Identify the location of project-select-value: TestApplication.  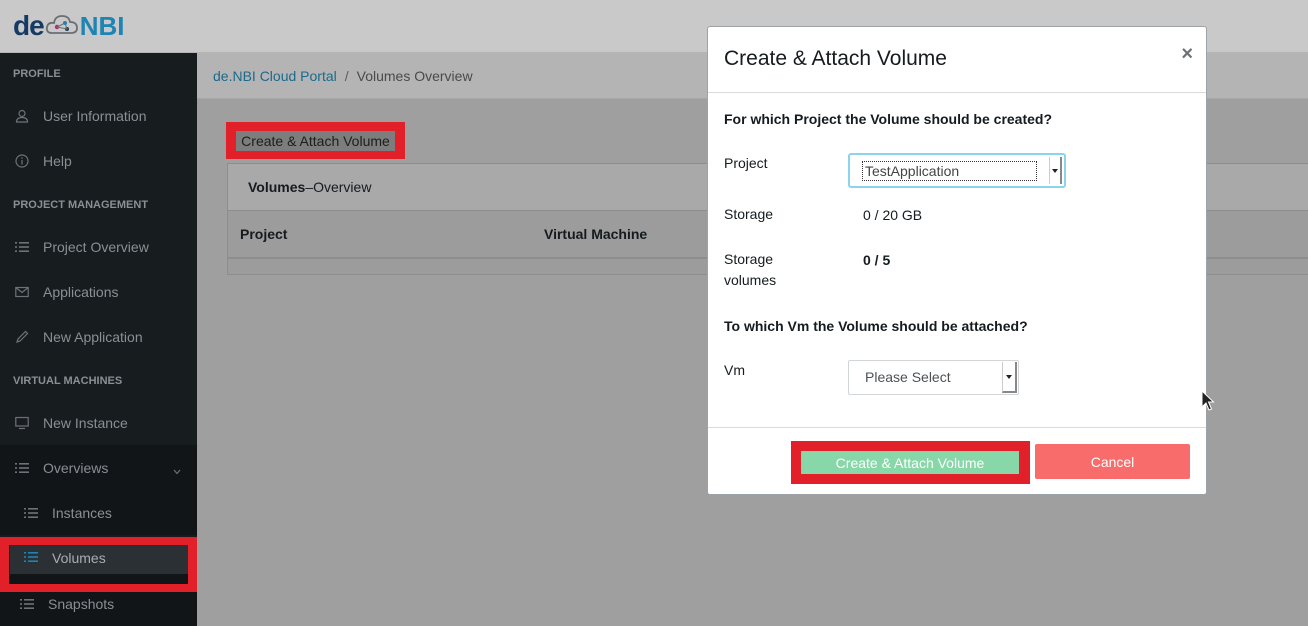
(949, 171).